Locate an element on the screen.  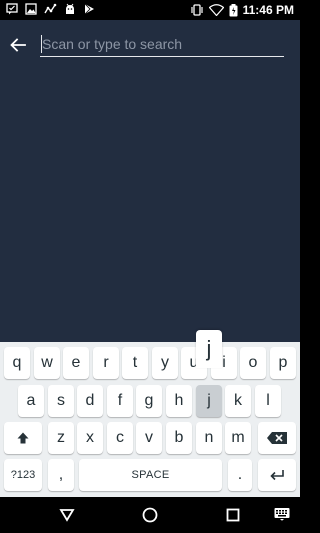
key-j: j is located at coordinates (209, 401).